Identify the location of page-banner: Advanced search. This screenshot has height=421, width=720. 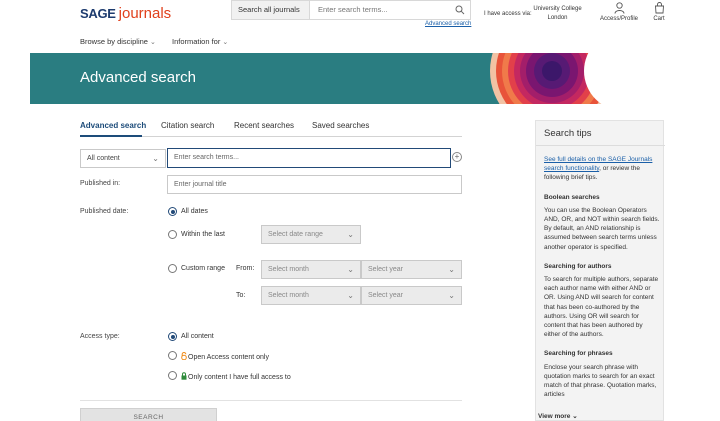
(372, 78).